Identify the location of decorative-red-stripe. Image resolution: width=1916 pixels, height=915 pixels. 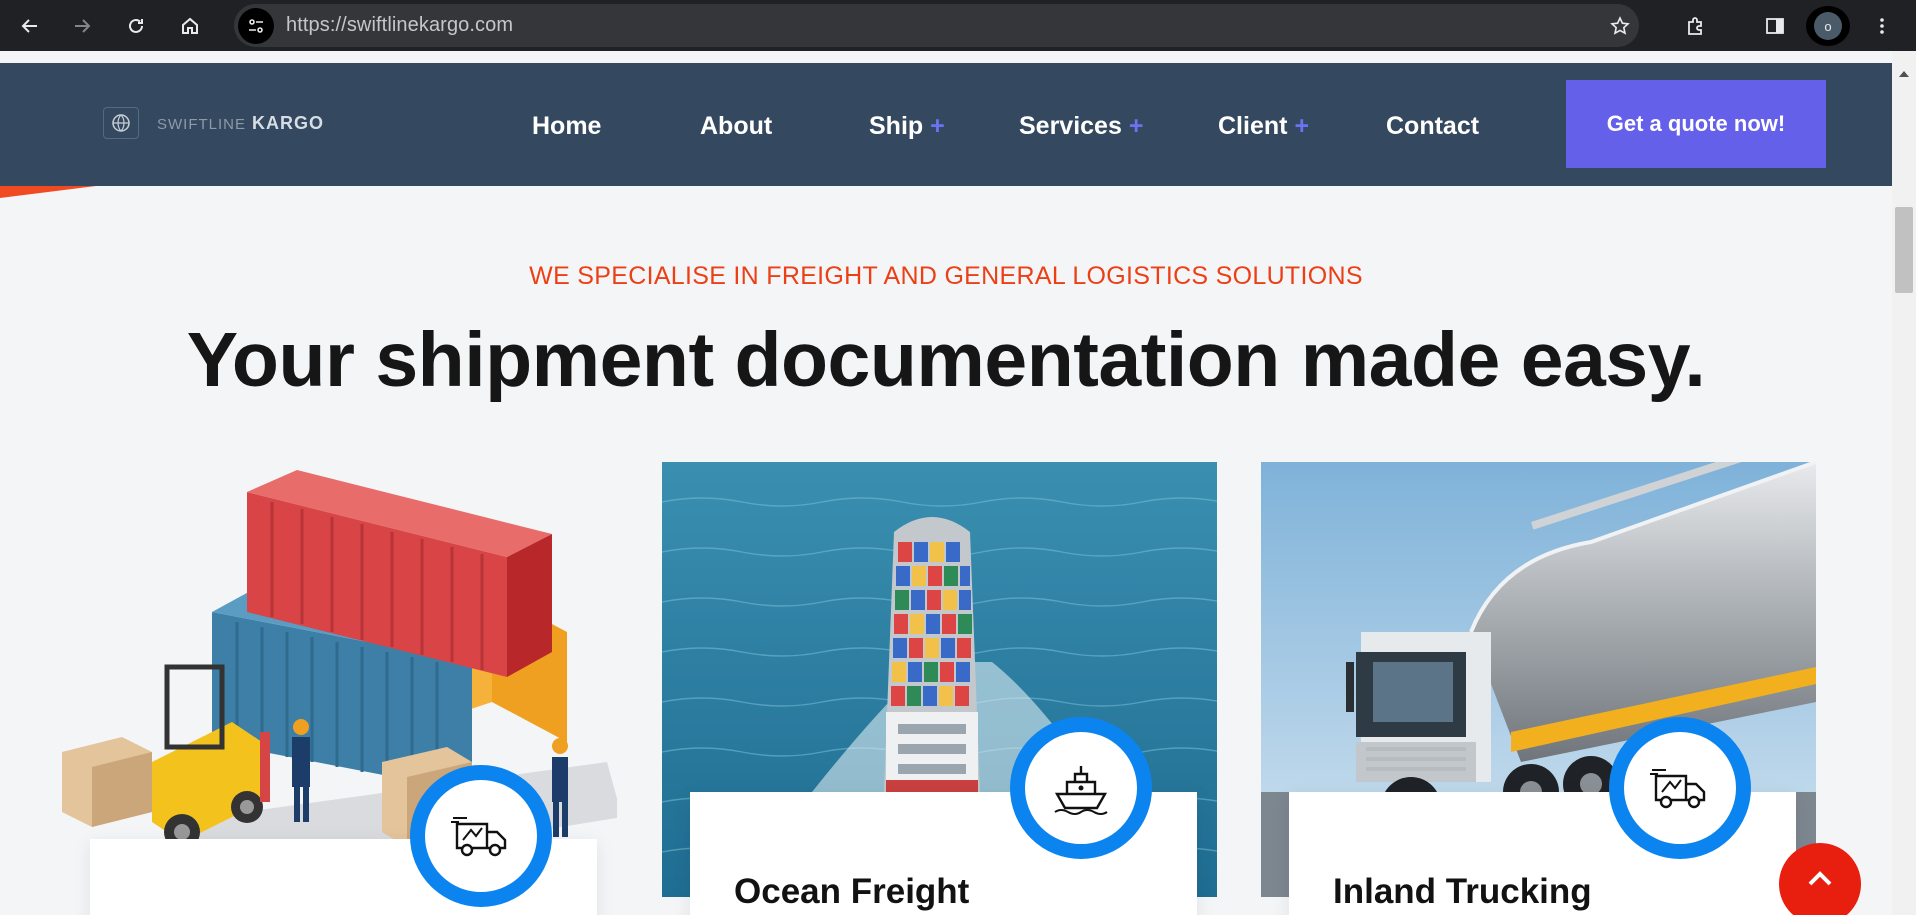
(48, 192).